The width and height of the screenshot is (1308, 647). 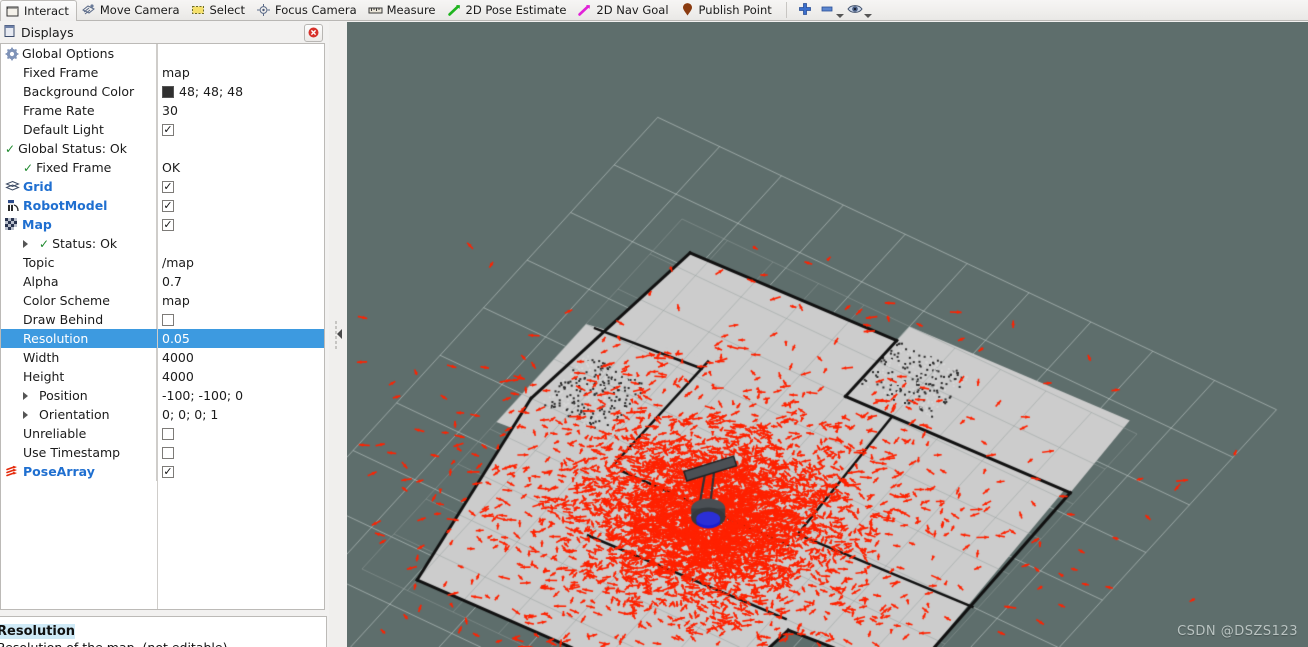 I want to click on tree-row-grid: Grid ✓, so click(x=162, y=186).